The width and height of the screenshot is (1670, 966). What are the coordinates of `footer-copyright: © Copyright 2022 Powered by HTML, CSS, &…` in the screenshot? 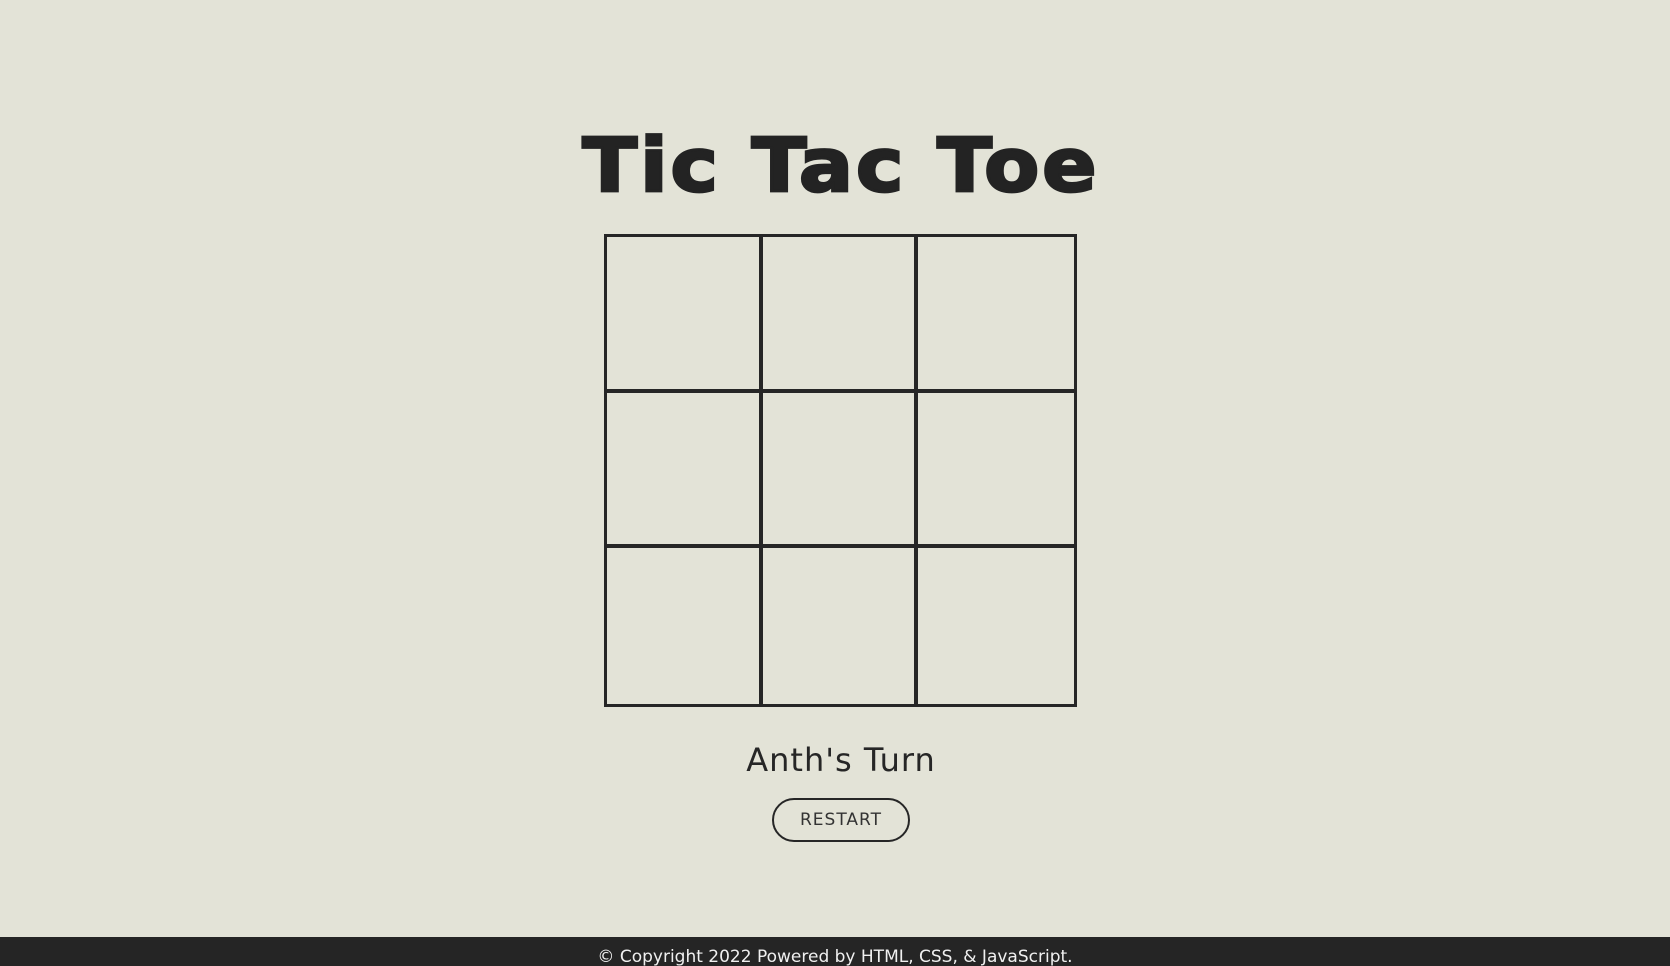 It's located at (835, 951).